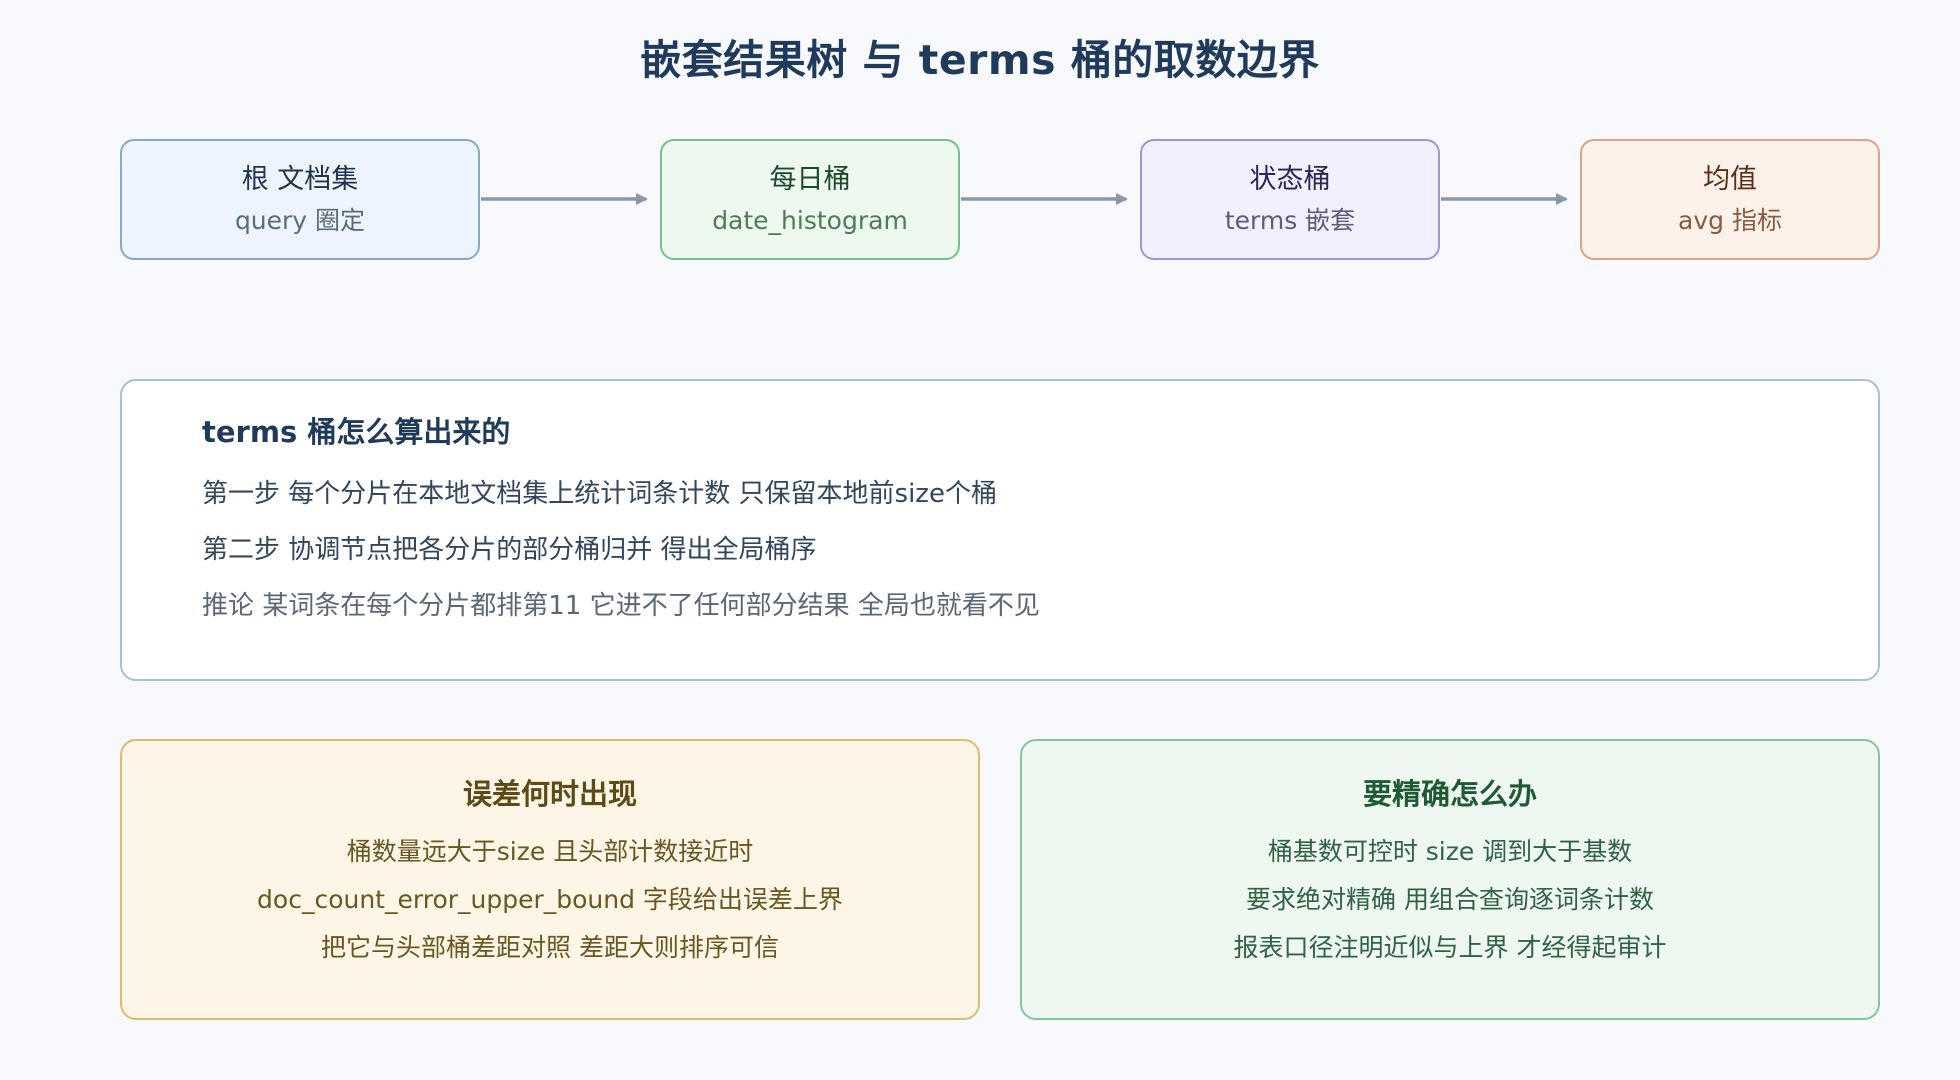 This screenshot has height=1080, width=1960. I want to click on card-line: 报表口径注明近似与上界 才经得起审计, so click(1450, 947).